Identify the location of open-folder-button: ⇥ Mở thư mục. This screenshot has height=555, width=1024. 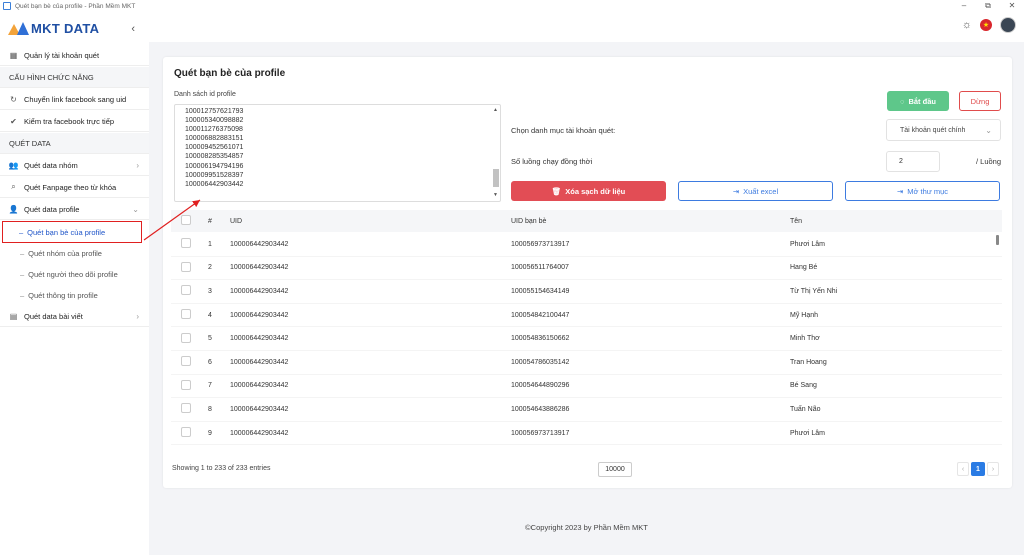
(922, 191).